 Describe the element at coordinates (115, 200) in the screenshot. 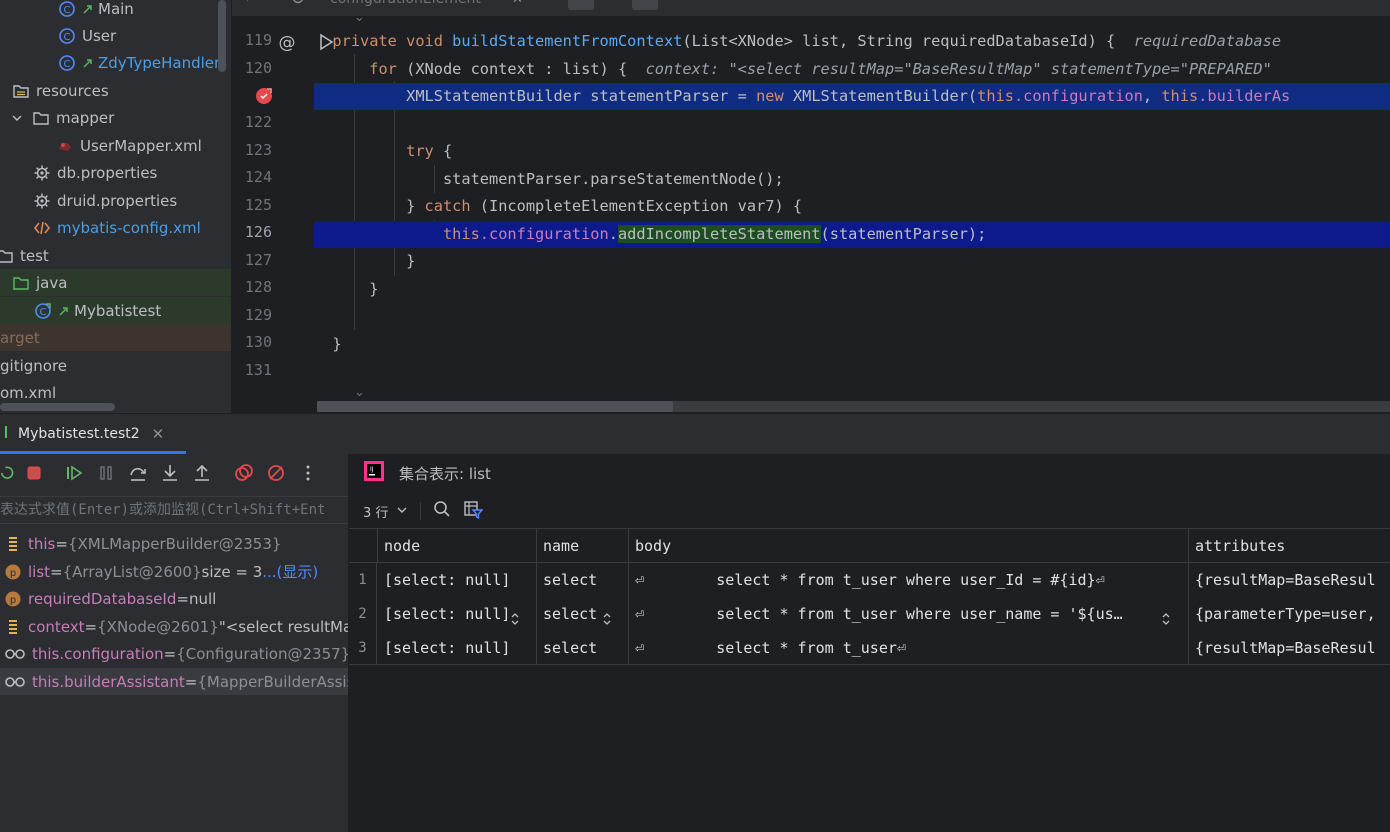

I see `tree-item-druid-properties: druid.properties` at that location.